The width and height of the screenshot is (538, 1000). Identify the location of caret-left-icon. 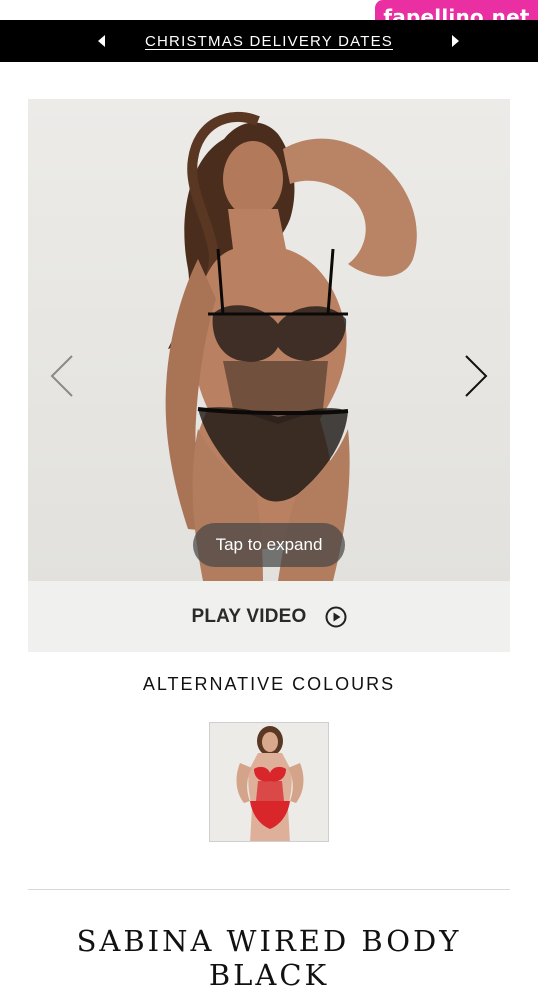
(101, 41).